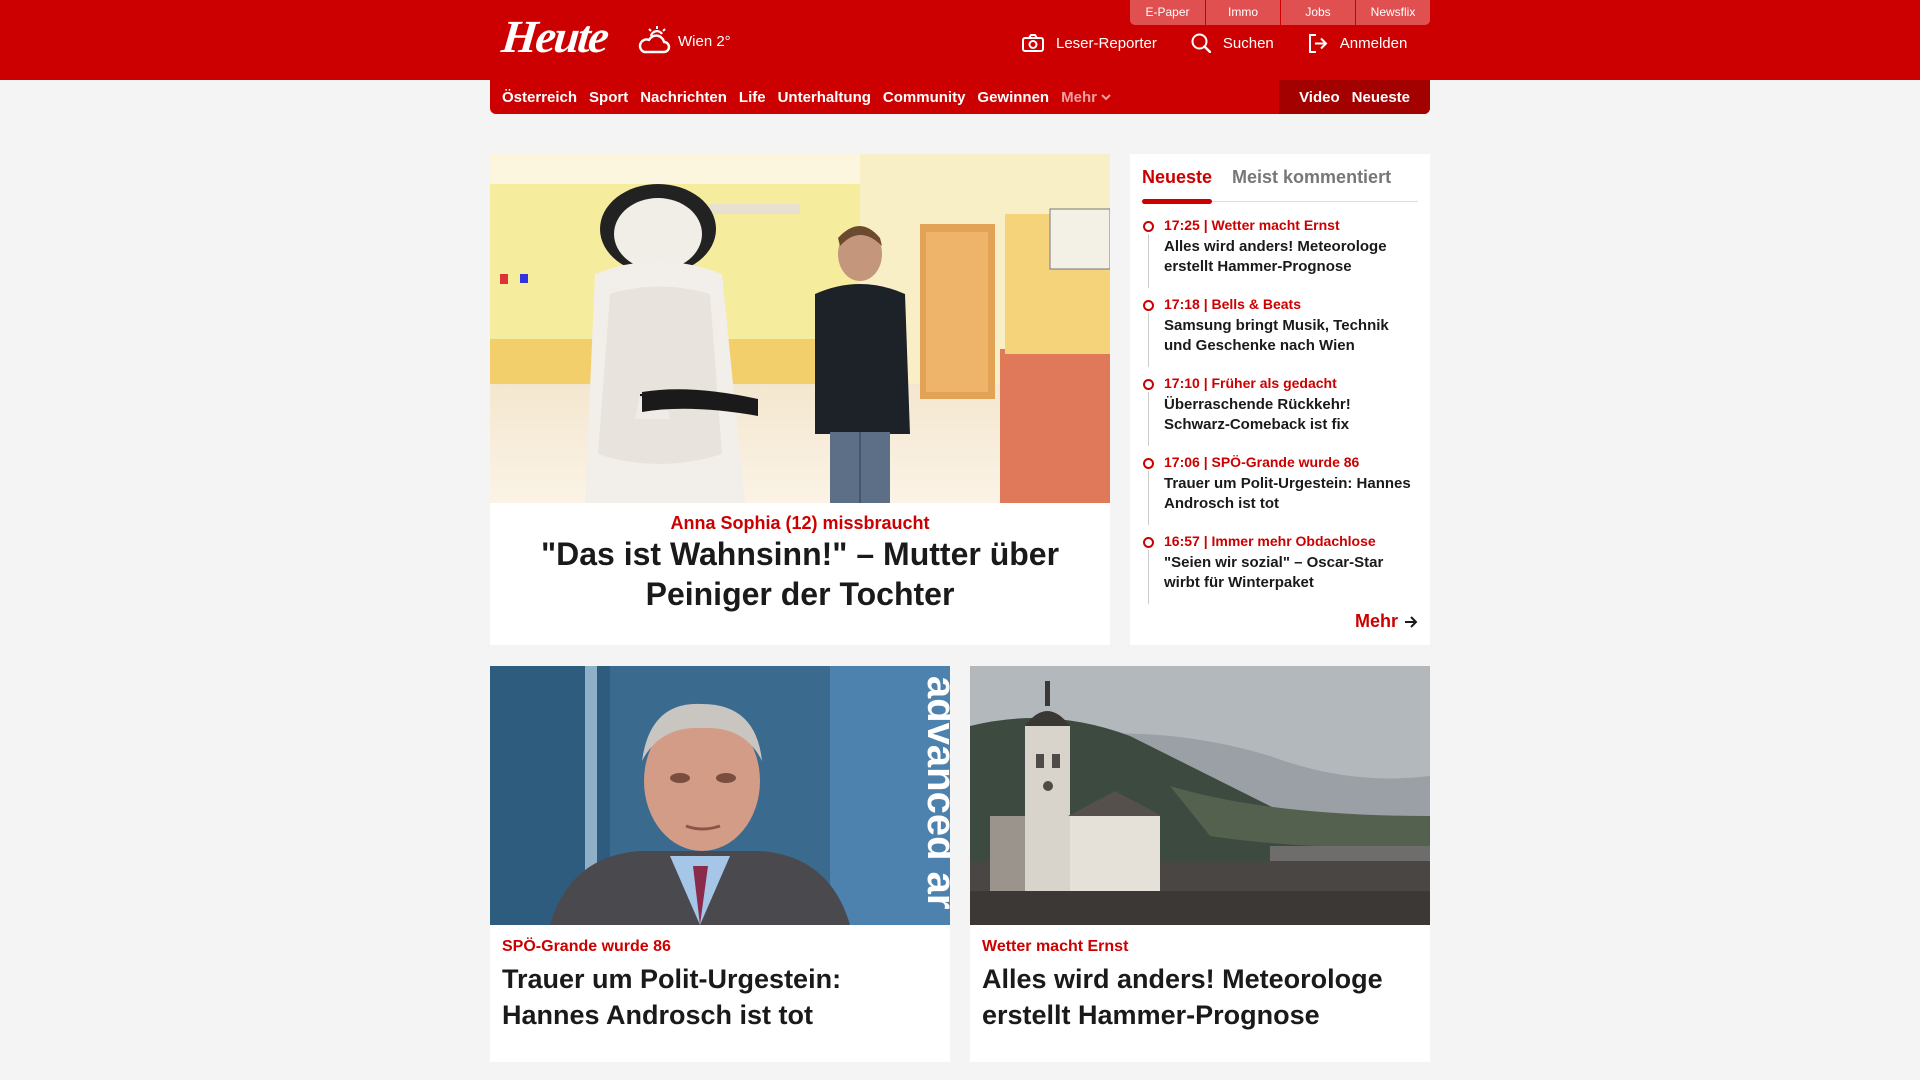  Describe the element at coordinates (704, 41) in the screenshot. I see `weather-label: Wien 2°` at that location.